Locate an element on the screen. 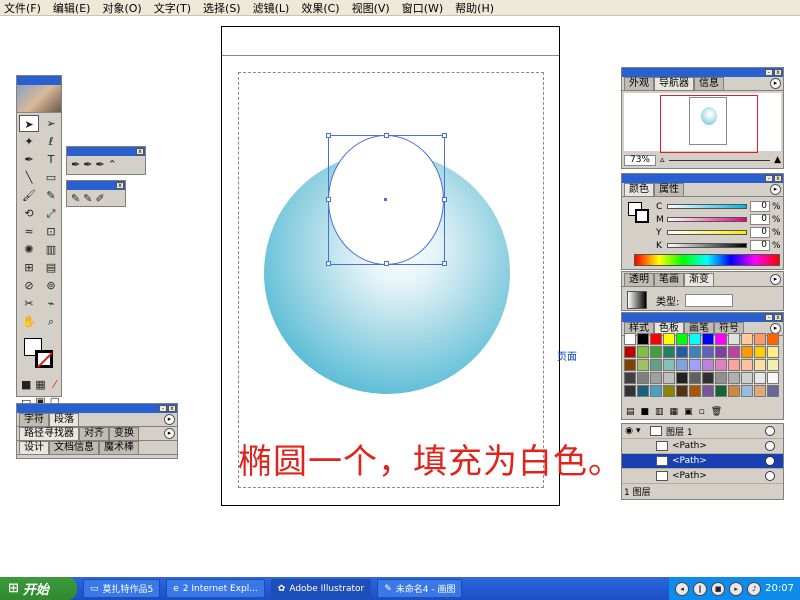 The image size is (800, 600). gradient-swatch is located at coordinates (637, 300).